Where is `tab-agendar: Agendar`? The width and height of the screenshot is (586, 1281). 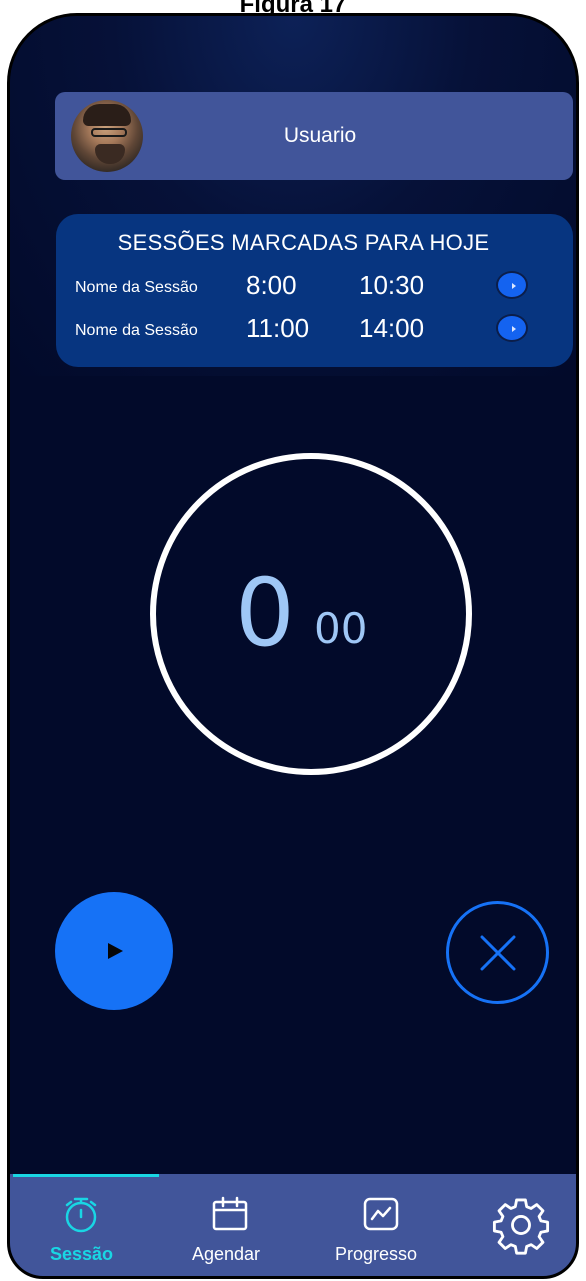 tab-agendar: Agendar is located at coordinates (235, 1225).